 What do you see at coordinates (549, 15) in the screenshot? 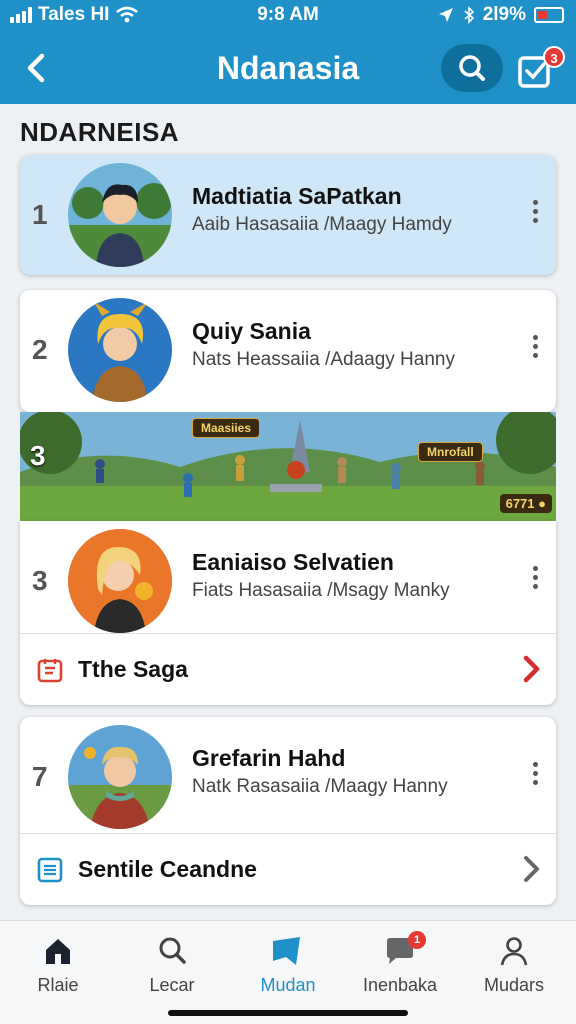
I see `battery-icon` at bounding box center [549, 15].